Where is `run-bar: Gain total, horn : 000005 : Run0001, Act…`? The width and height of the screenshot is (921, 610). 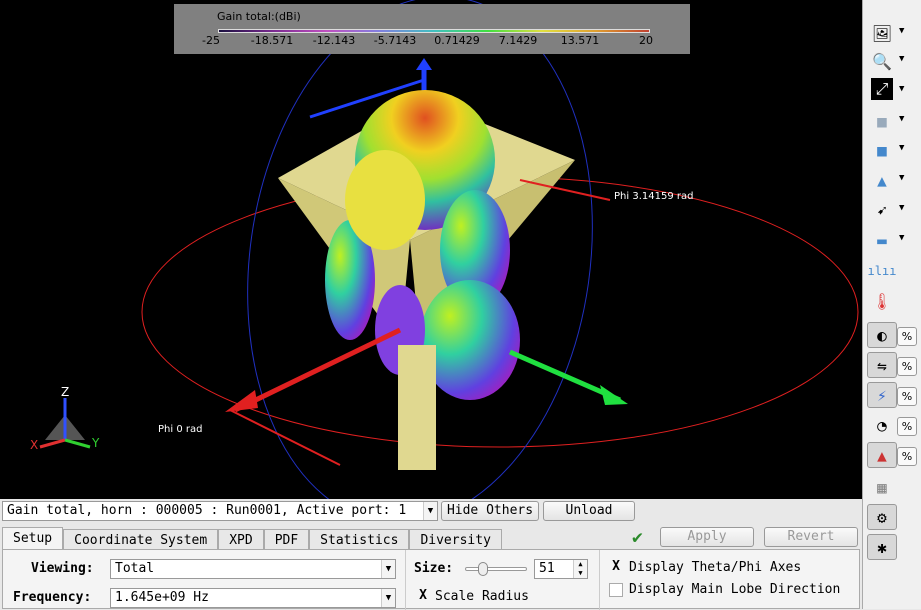
run-bar: Gain total, horn : 000005 : Run0001, Act… is located at coordinates (431, 511).